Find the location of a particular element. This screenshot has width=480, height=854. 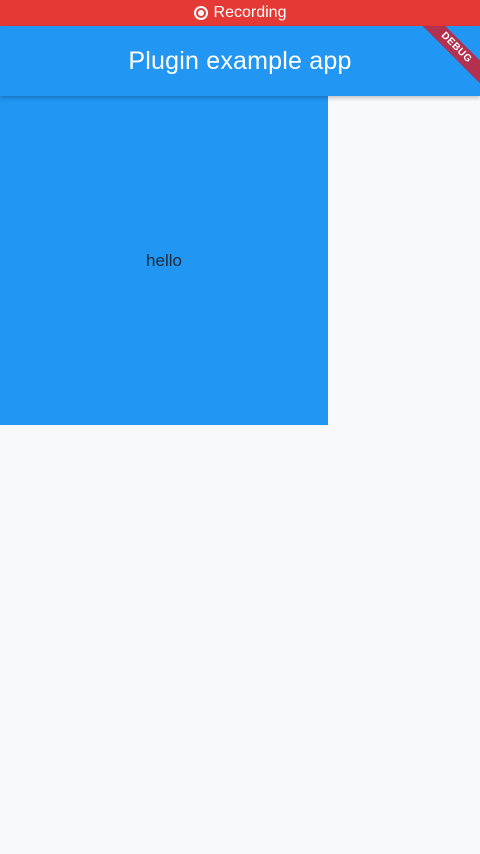

hello-text: hello is located at coordinates (164, 260).